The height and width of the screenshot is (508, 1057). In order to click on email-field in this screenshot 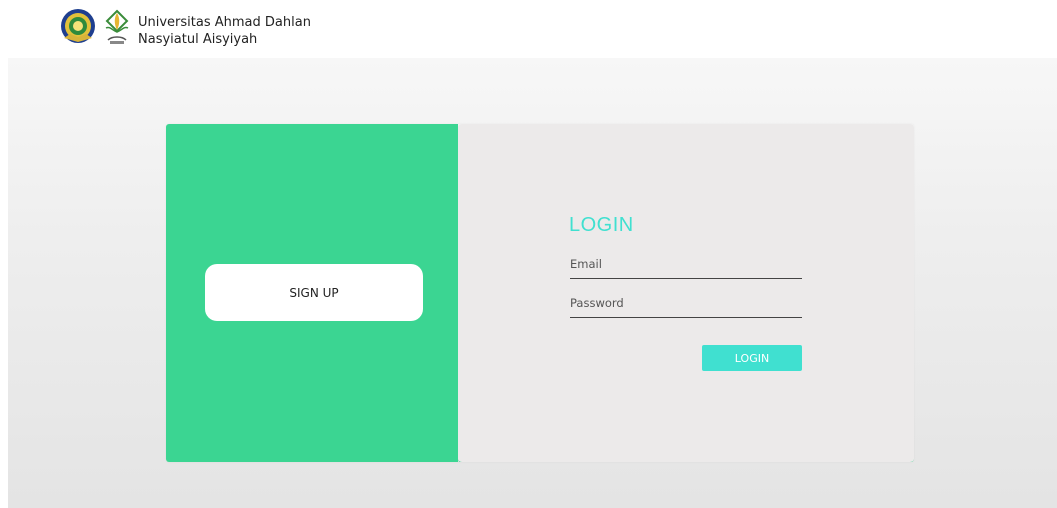, I will do `click(686, 266)`.